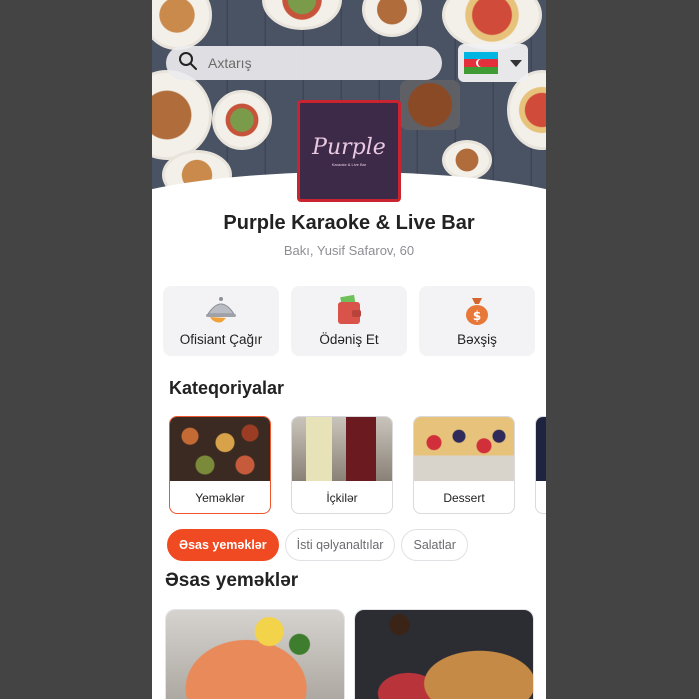 The height and width of the screenshot is (699, 699). I want to click on category-food-label: Yeməklər, so click(220, 497).